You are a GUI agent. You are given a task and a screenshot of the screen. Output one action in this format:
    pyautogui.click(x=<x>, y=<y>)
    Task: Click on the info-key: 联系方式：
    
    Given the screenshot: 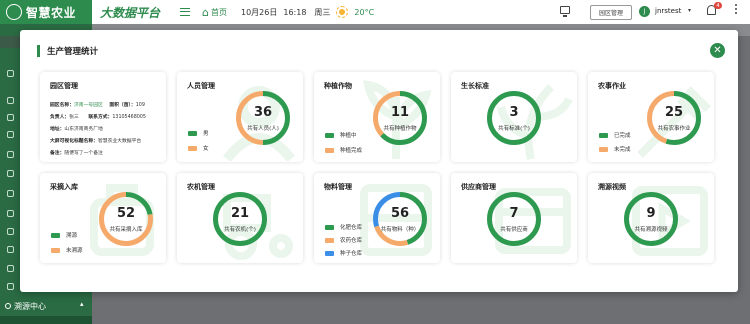 What is the action you would take?
    pyautogui.click(x=100, y=117)
    